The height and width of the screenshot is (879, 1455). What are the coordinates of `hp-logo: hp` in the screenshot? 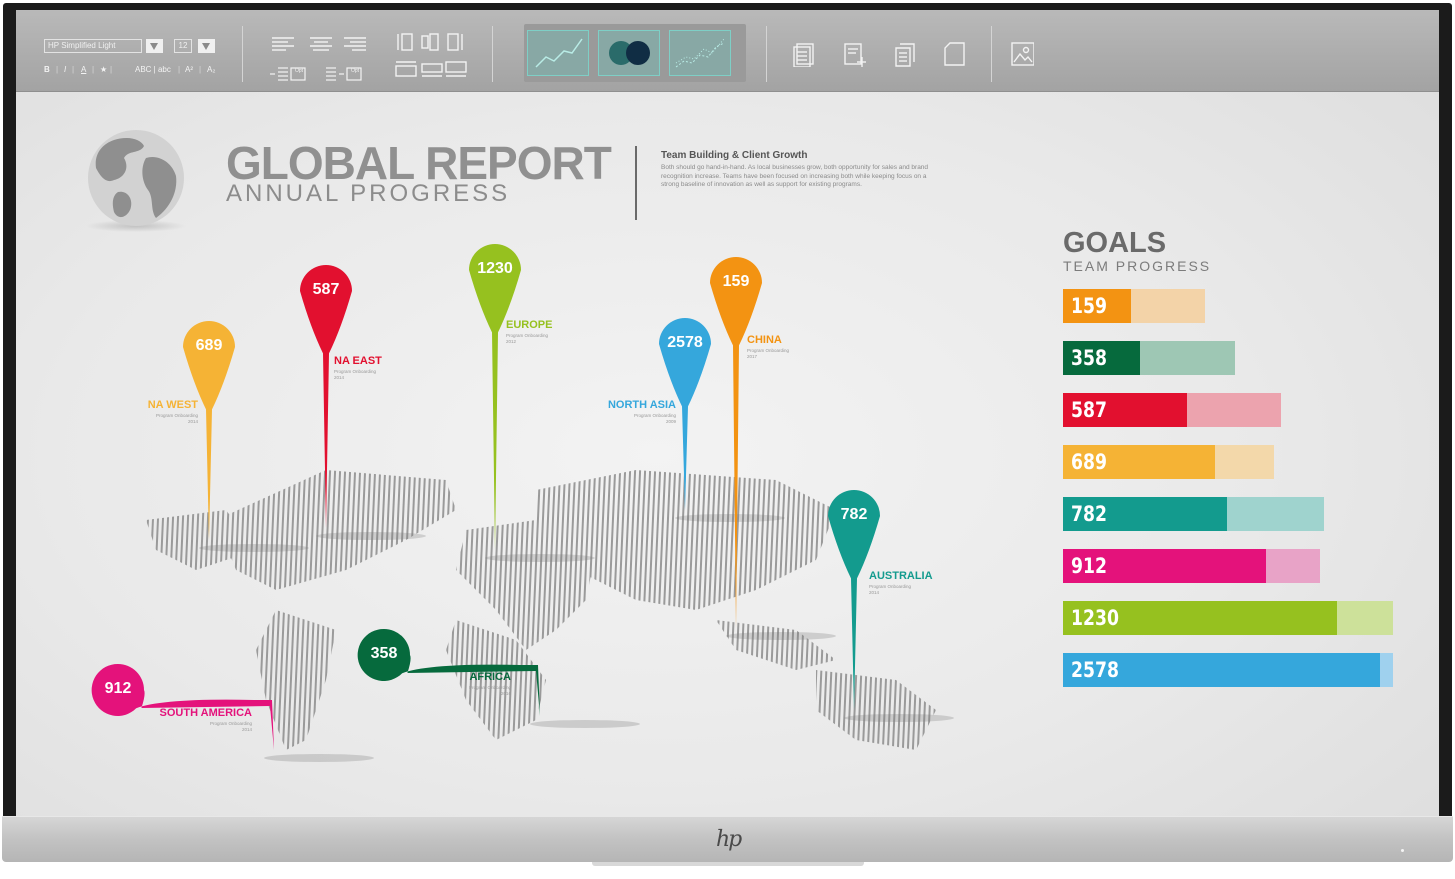 It's located at (729, 839).